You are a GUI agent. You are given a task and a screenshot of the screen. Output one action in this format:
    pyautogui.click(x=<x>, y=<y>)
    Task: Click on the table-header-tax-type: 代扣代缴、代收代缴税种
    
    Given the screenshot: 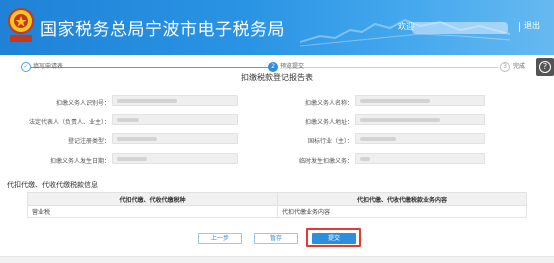 What is the action you would take?
    pyautogui.click(x=152, y=199)
    